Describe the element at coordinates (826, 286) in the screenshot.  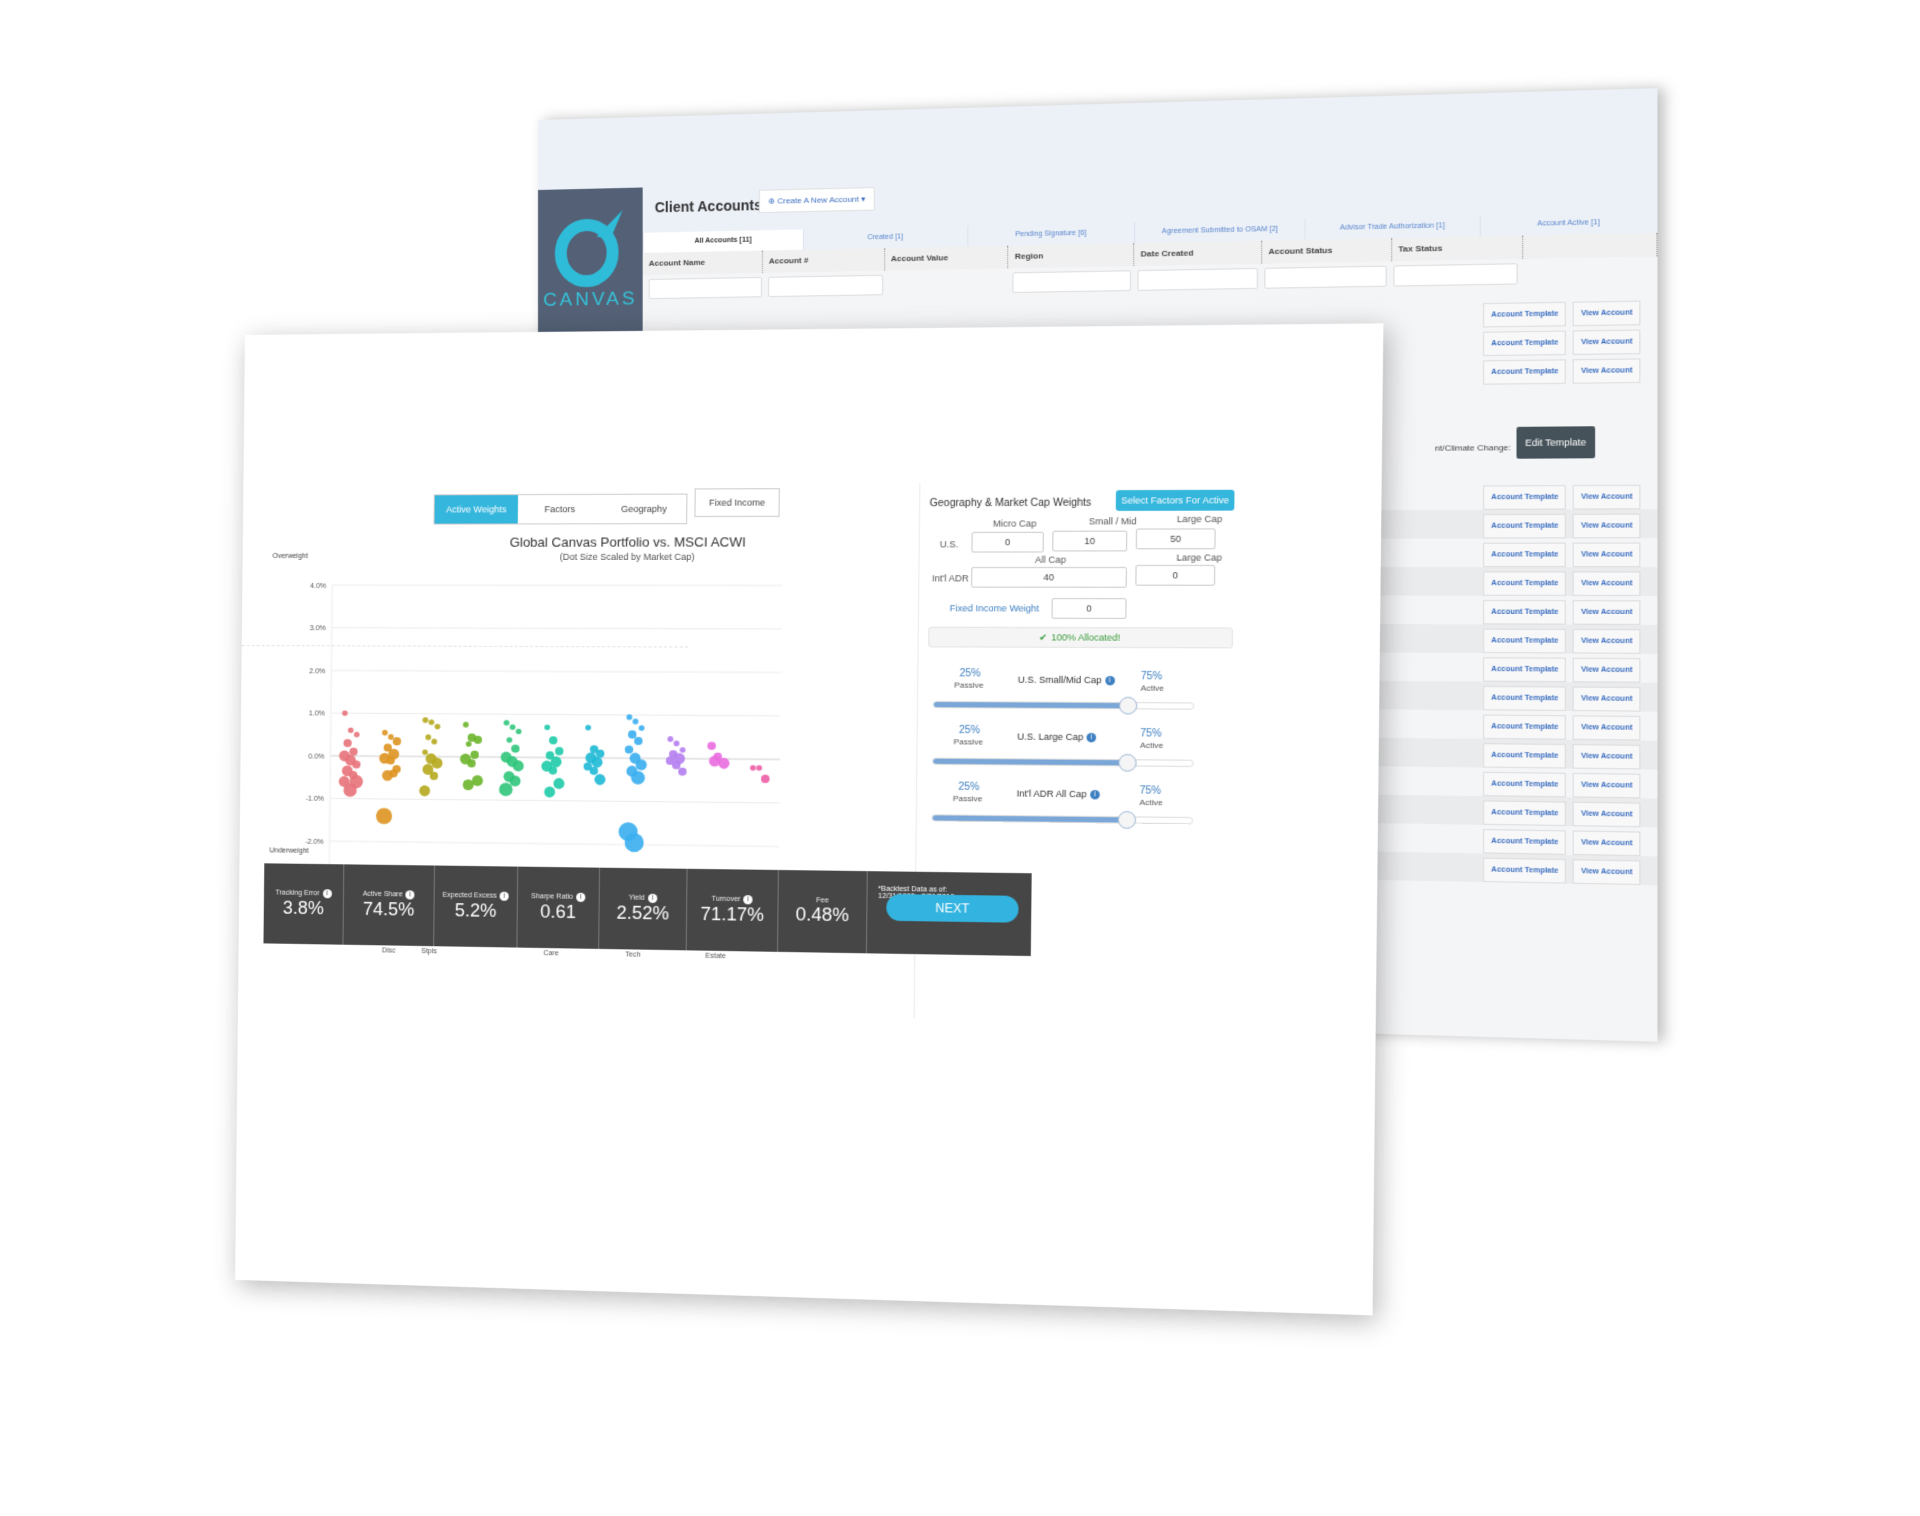
I see `filter-account-number` at that location.